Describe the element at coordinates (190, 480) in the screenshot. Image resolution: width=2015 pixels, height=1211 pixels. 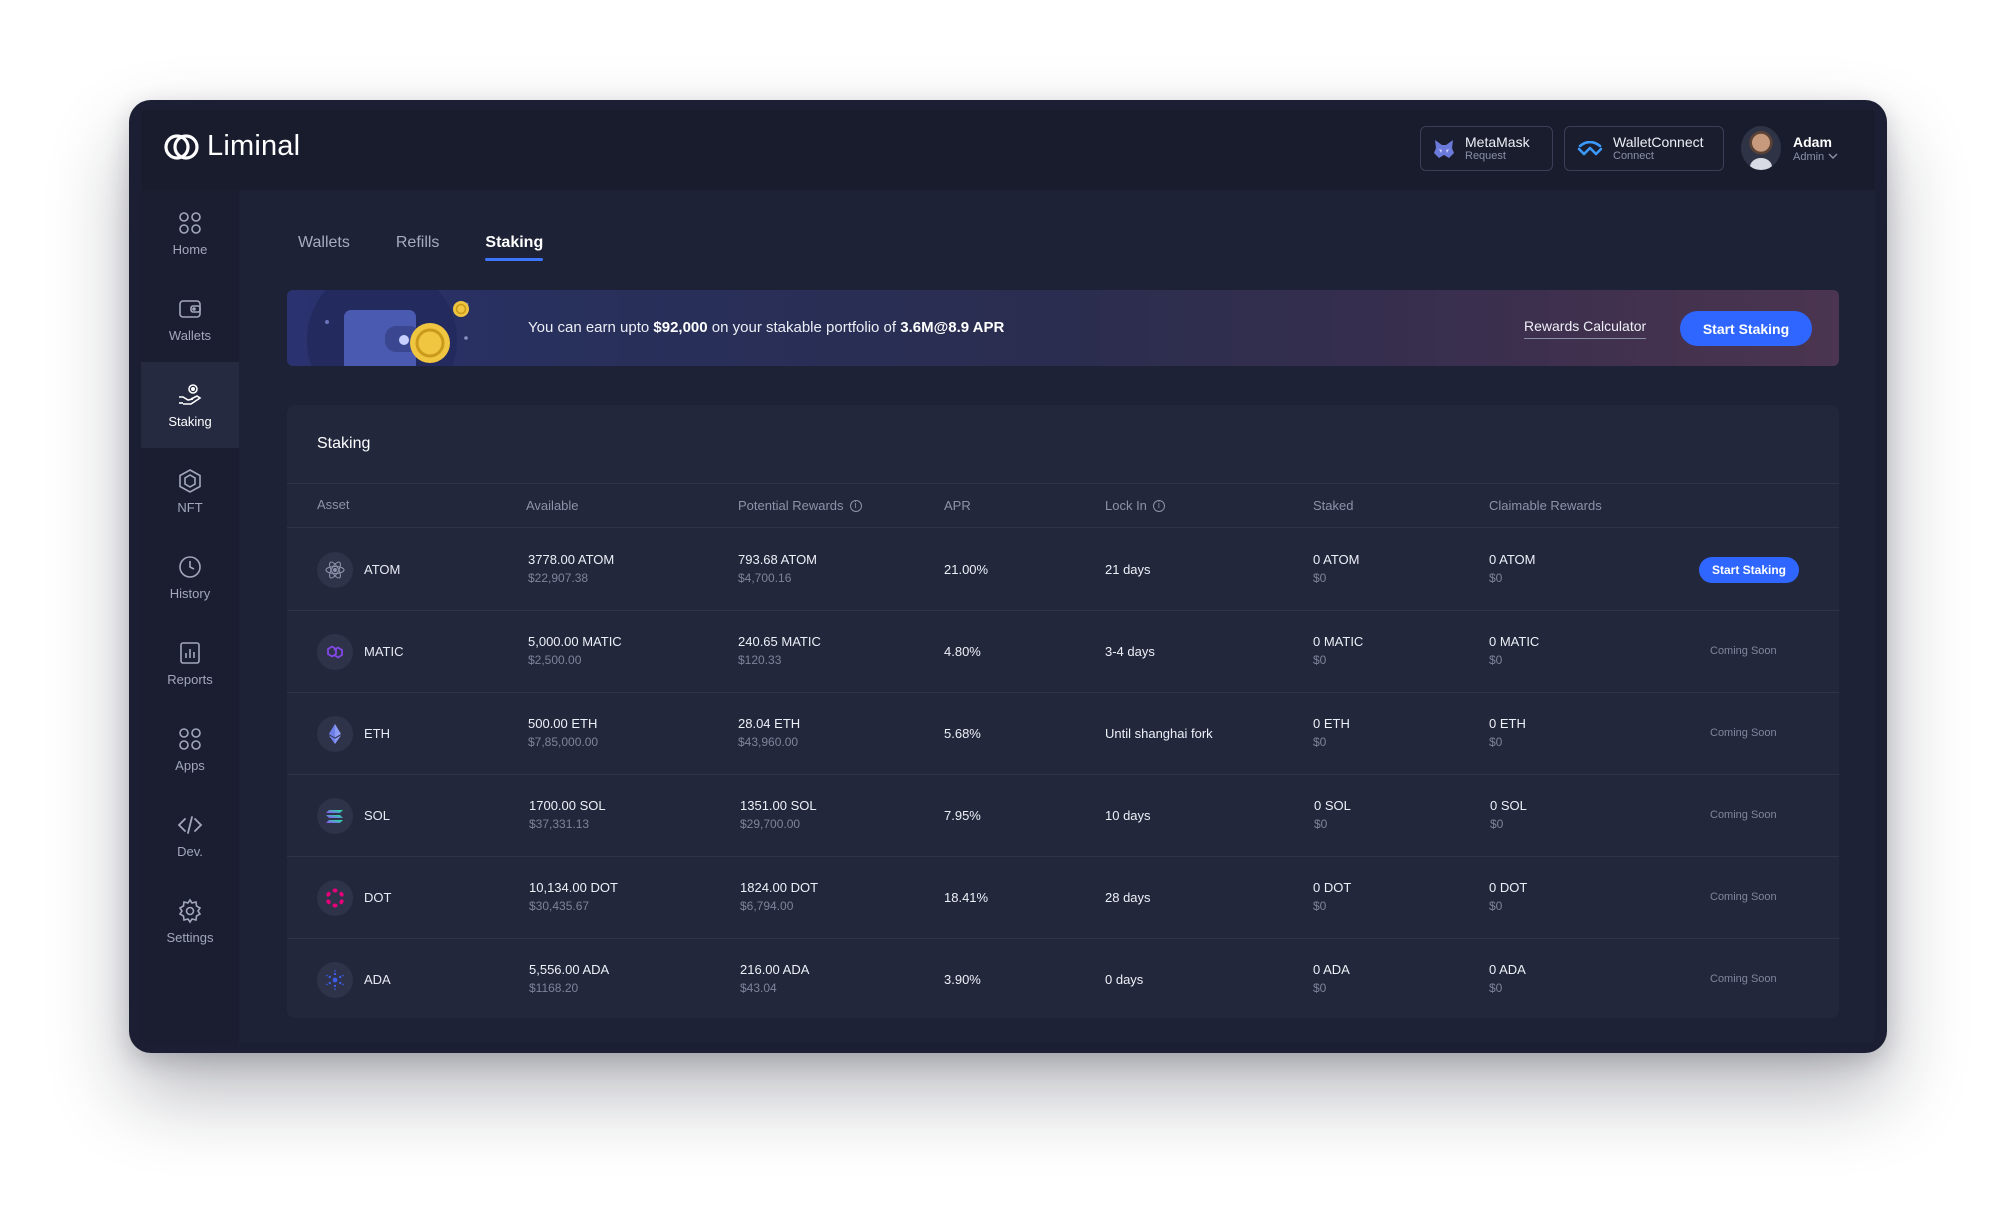
I see `nft-hexagon-icon` at that location.